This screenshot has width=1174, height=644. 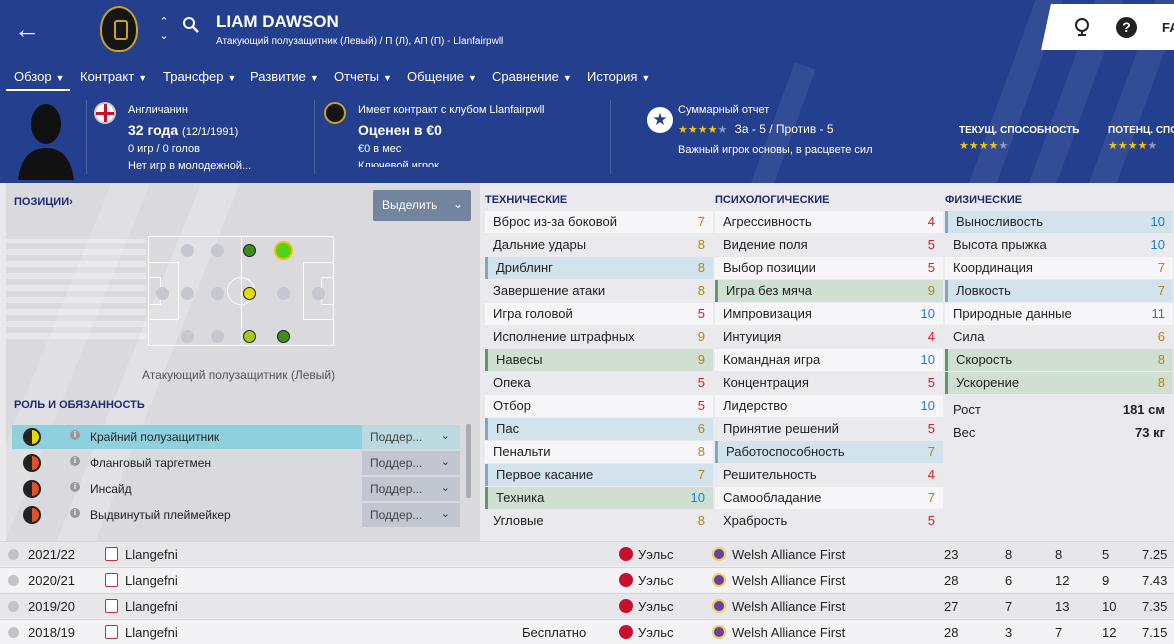 What do you see at coordinates (599, 383) in the screenshot?
I see `attribute-row: Опека 5` at bounding box center [599, 383].